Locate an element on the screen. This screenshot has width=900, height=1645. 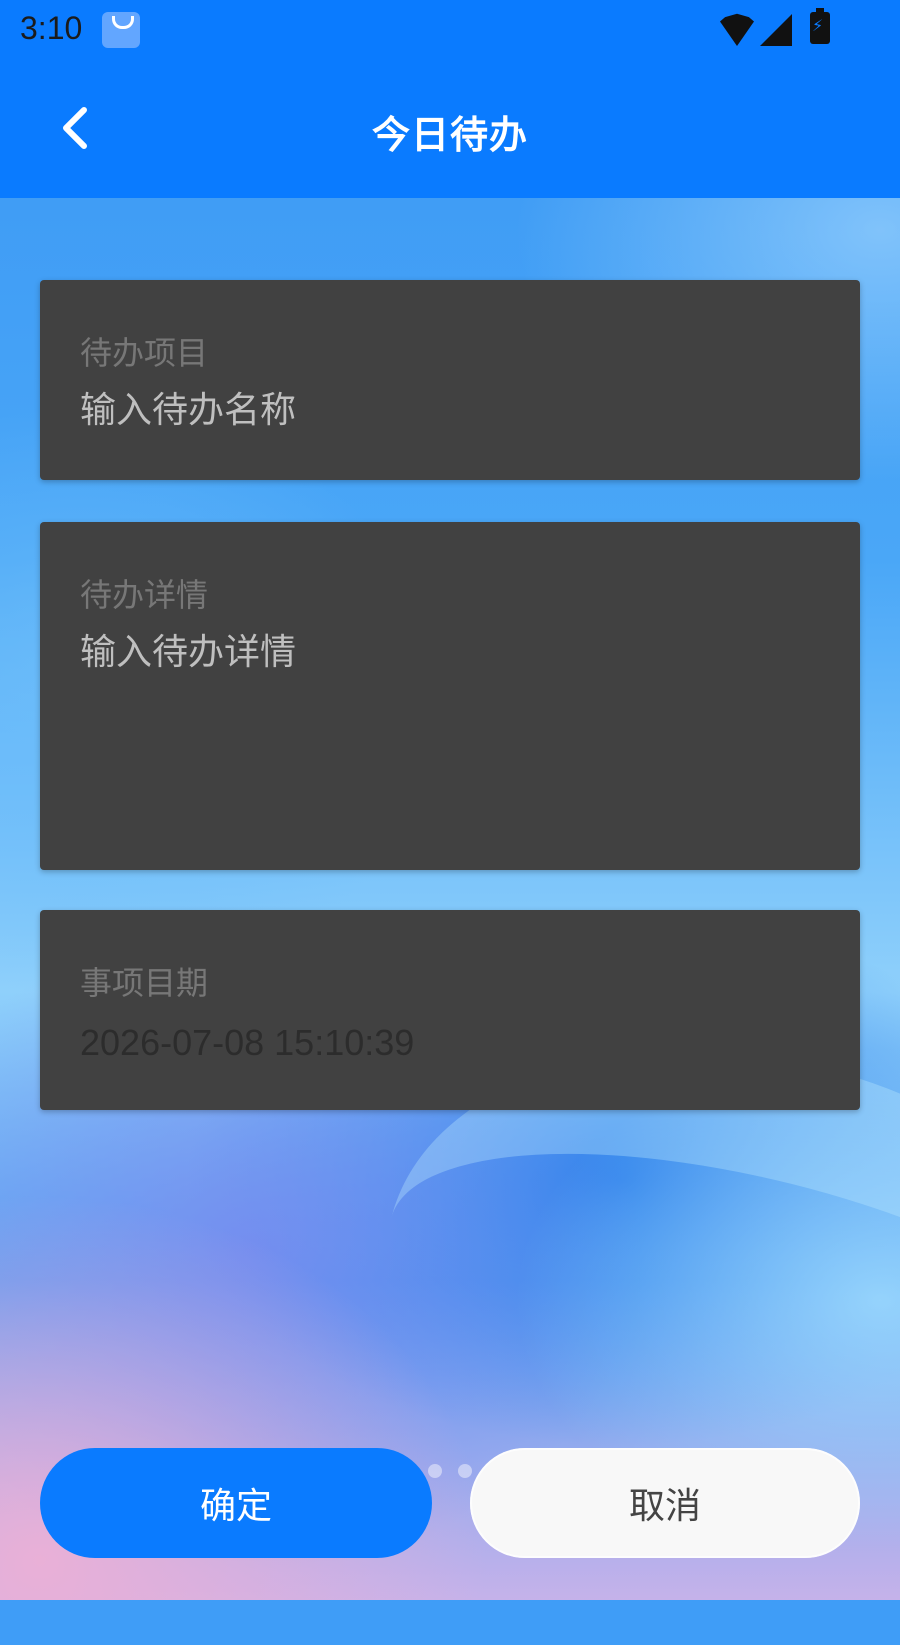
app-header: 3:10 今日待办 is located at coordinates (450, 99).